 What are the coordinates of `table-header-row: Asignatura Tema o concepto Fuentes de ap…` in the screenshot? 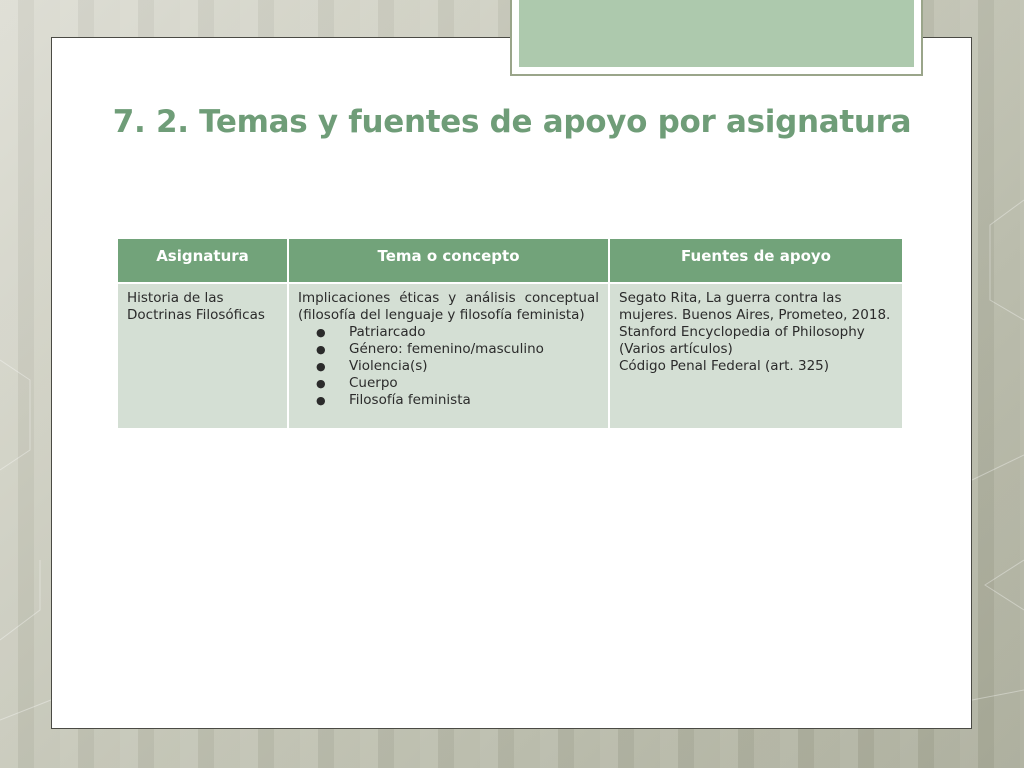 It's located at (510, 260).